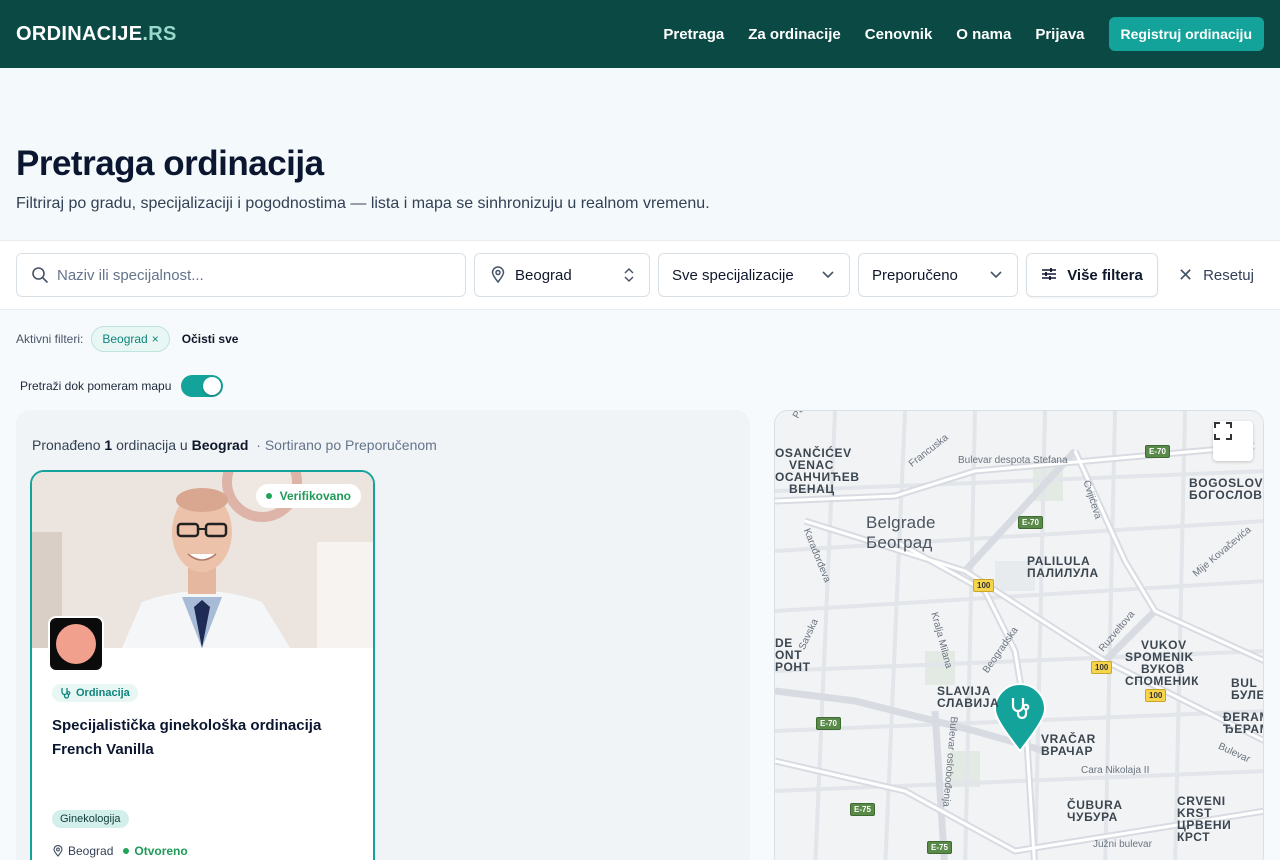 Image resolution: width=1280 pixels, height=860 pixels. Describe the element at coordinates (1013, 460) in the screenshot. I see `street-despota: Bulevar despota Stefana` at that location.